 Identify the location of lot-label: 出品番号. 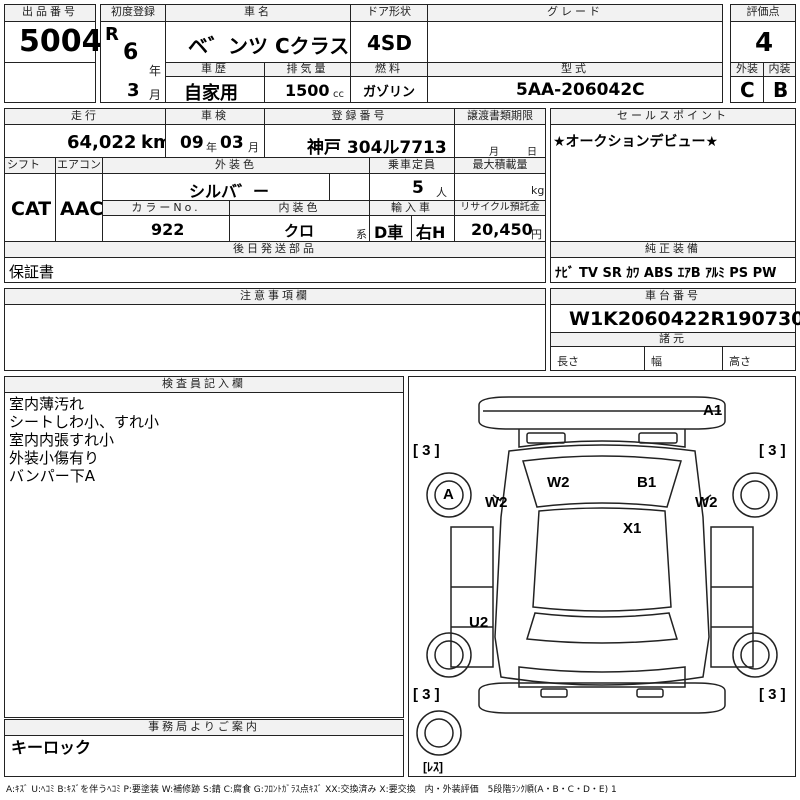
(50, 13).